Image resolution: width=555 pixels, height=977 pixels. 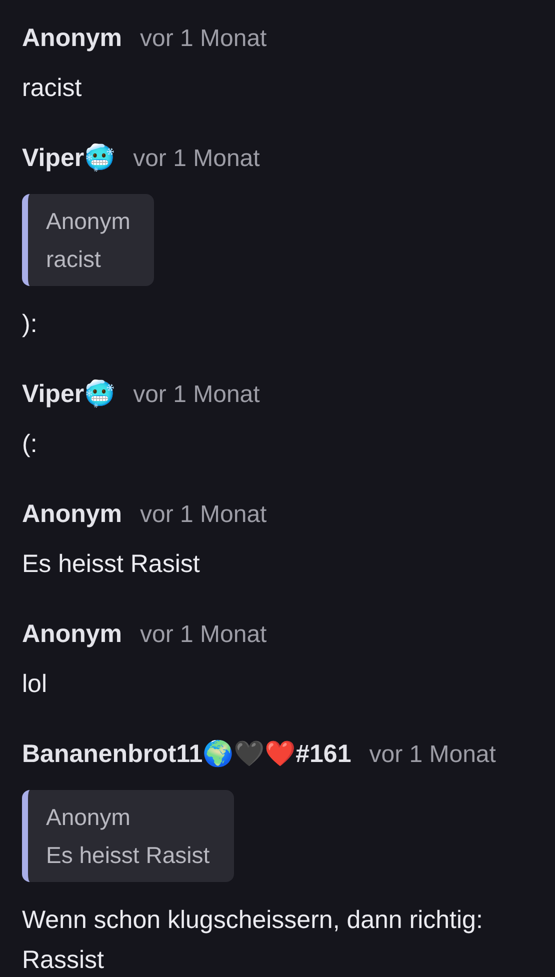 I want to click on message-text: Es heisst Rasist, so click(x=111, y=564).